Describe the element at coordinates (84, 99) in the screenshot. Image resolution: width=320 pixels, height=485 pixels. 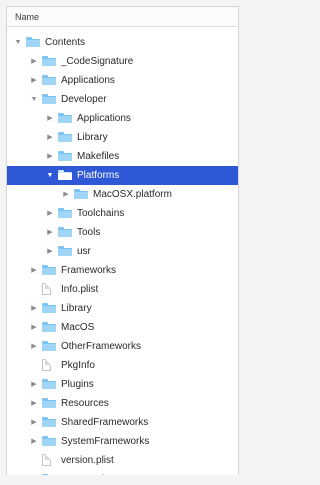
I see `tree-row-label: Developer` at that location.